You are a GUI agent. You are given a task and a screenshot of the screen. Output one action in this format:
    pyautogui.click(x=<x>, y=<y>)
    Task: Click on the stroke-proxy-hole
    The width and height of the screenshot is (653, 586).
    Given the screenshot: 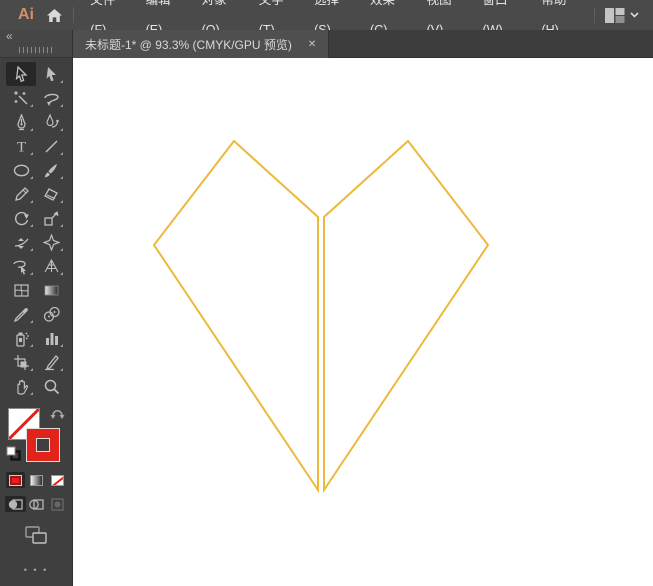 What is the action you would take?
    pyautogui.click(x=43, y=445)
    